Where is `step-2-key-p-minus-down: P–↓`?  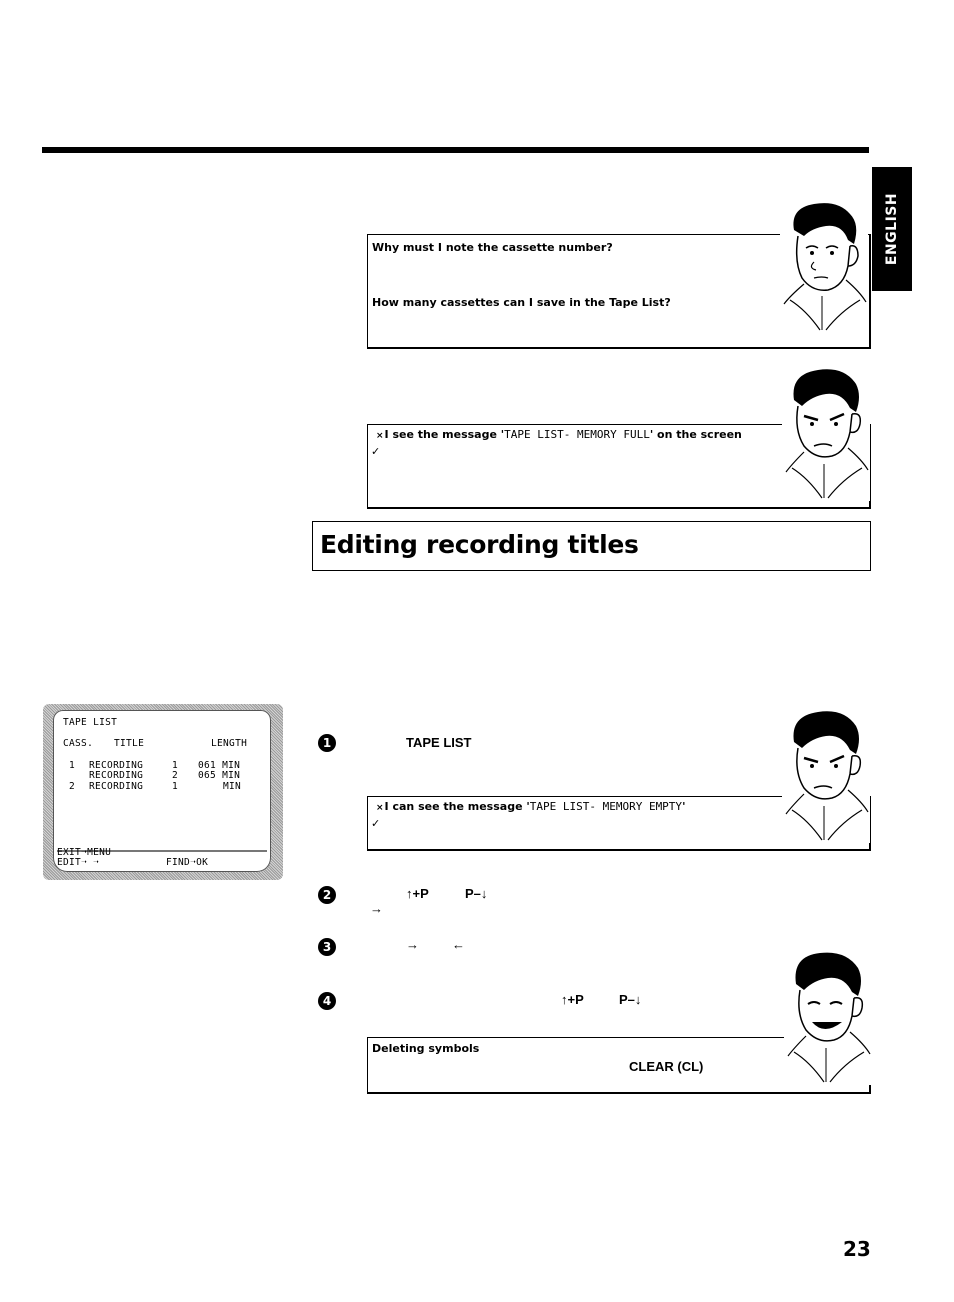 step-2-key-p-minus-down: P–↓ is located at coordinates (476, 893).